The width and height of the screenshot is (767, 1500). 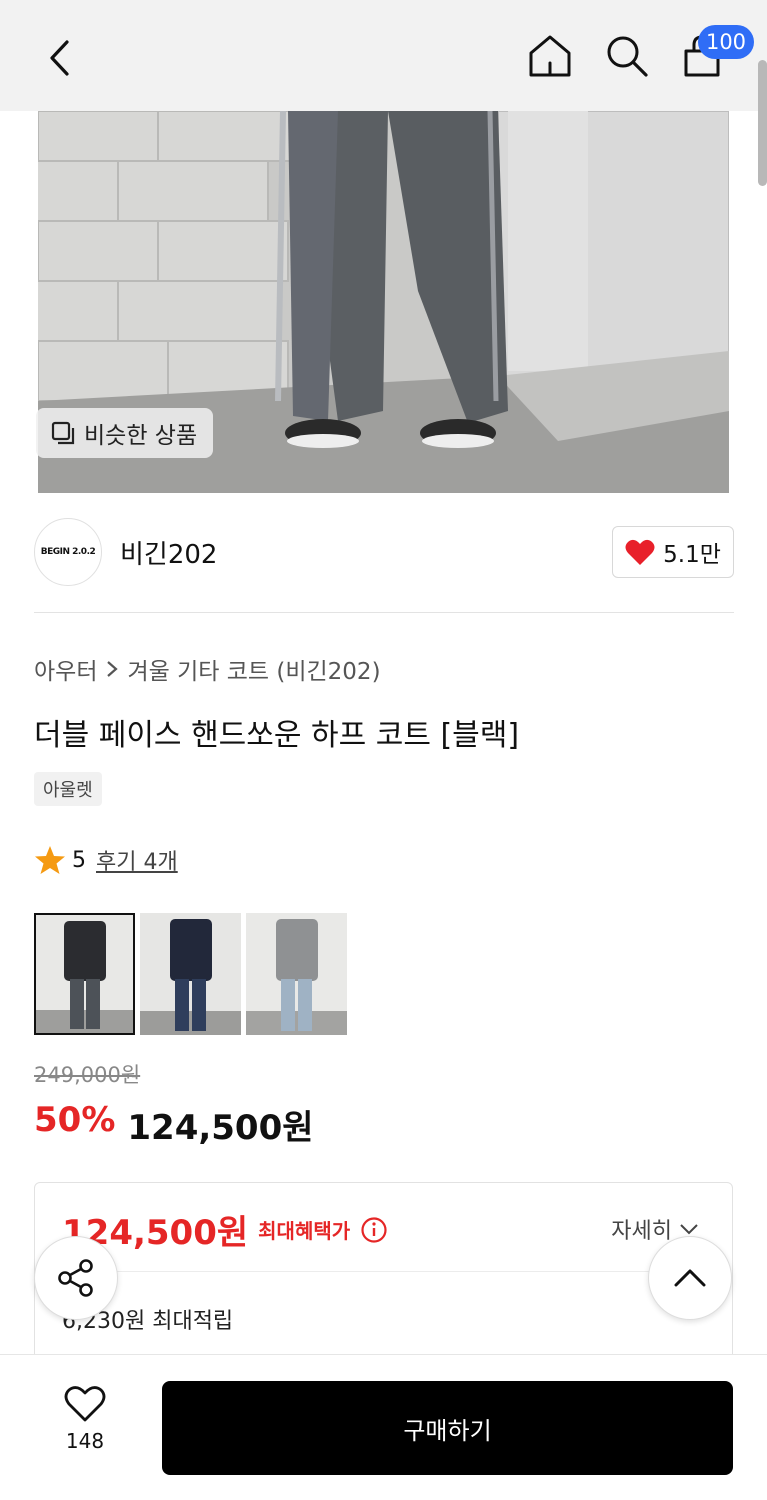 I want to click on cart-count-badge: 100, so click(x=726, y=42).